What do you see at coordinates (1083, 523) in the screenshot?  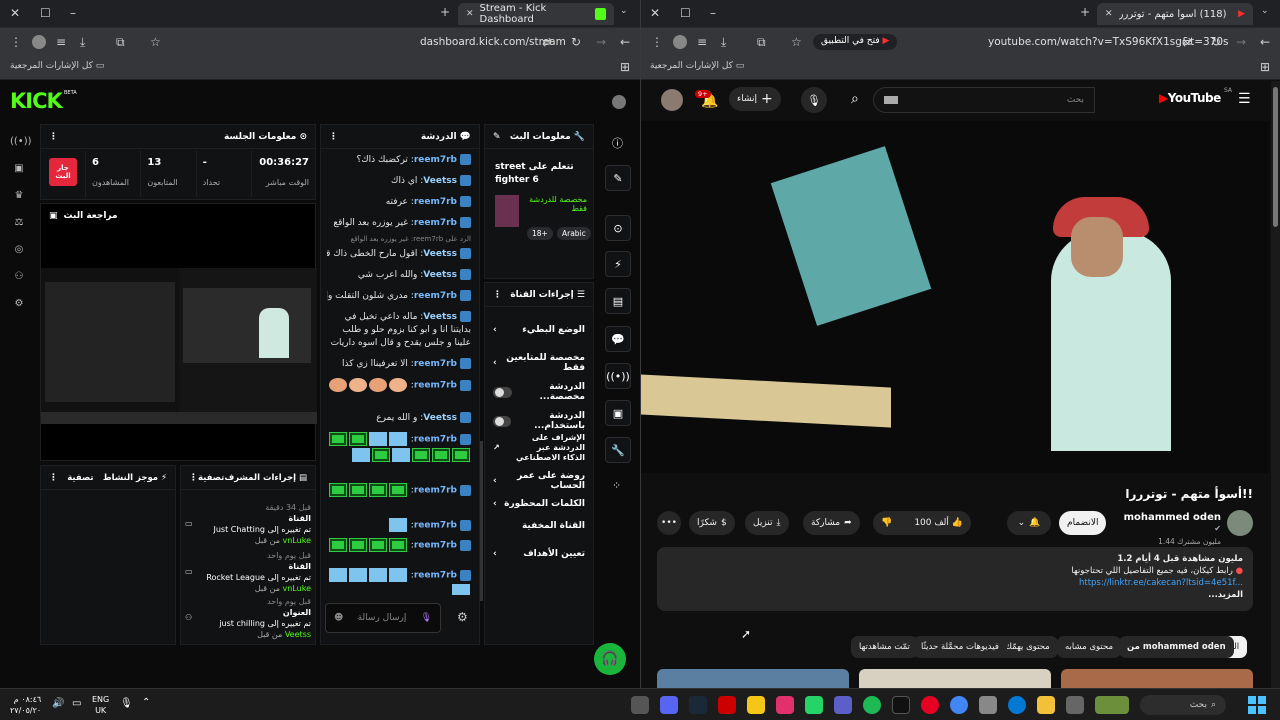 I see `join-button: الانضمام` at bounding box center [1083, 523].